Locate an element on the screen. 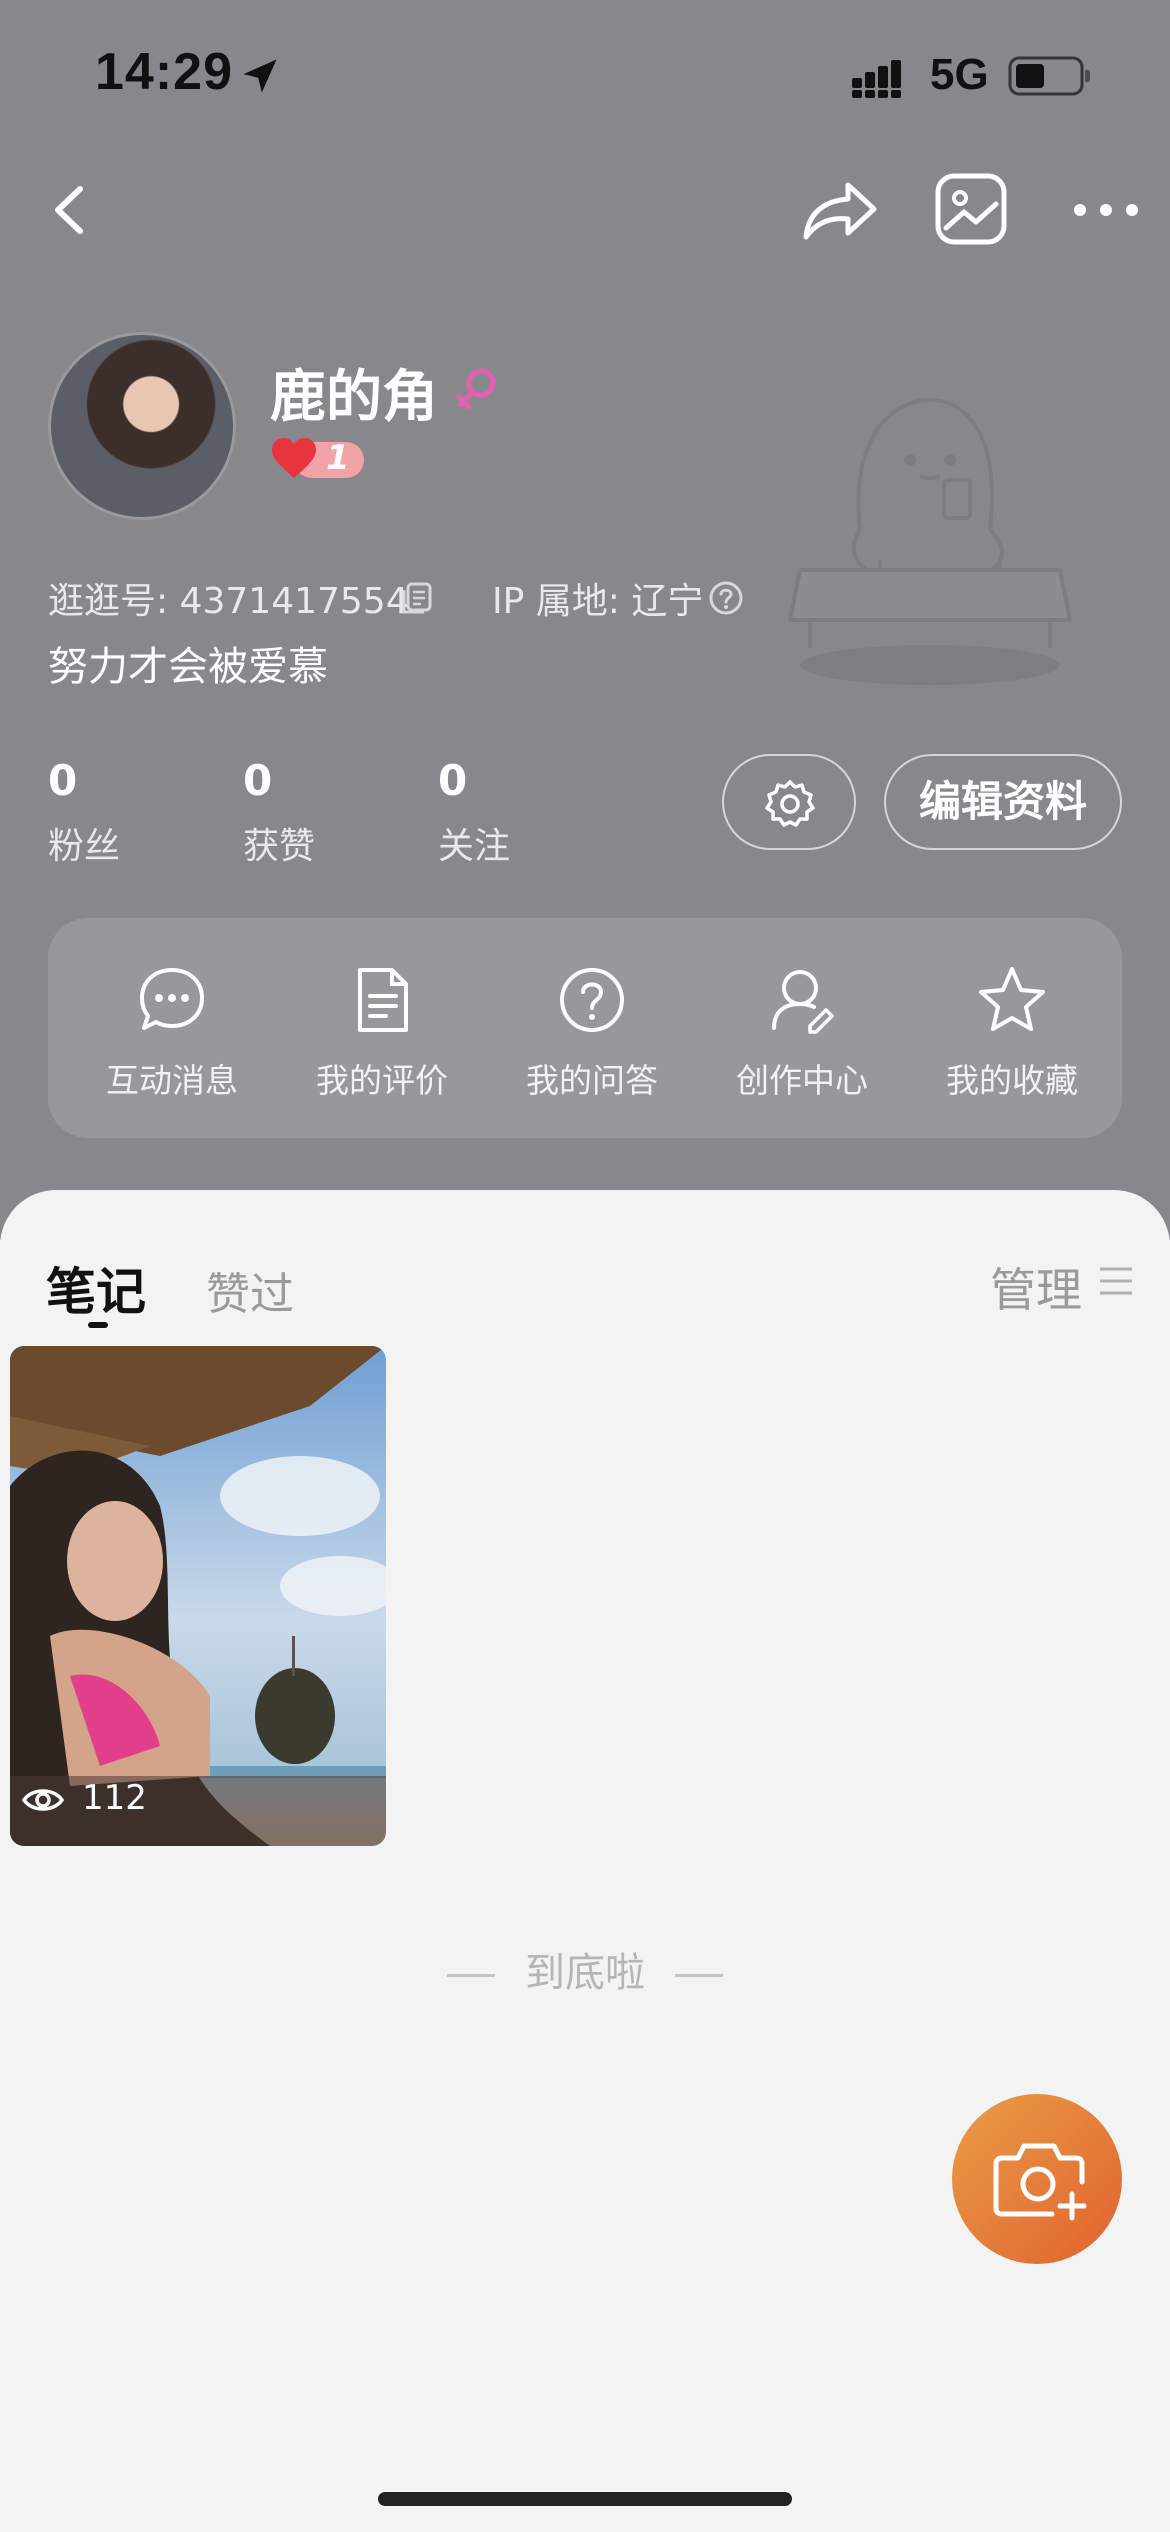  divider-right is located at coordinates (699, 1975).